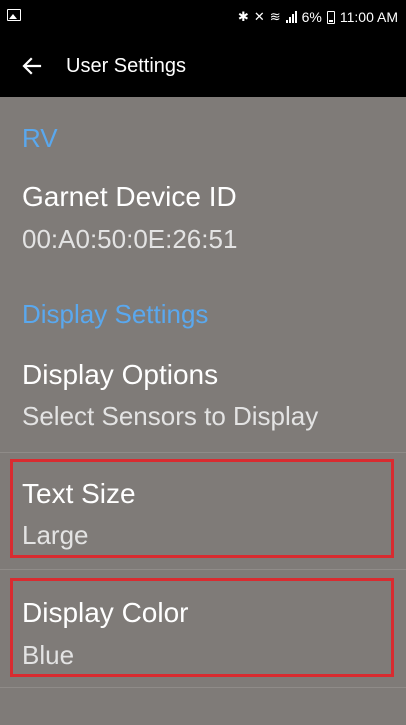  I want to click on app-bar: User Settings, so click(203, 65).